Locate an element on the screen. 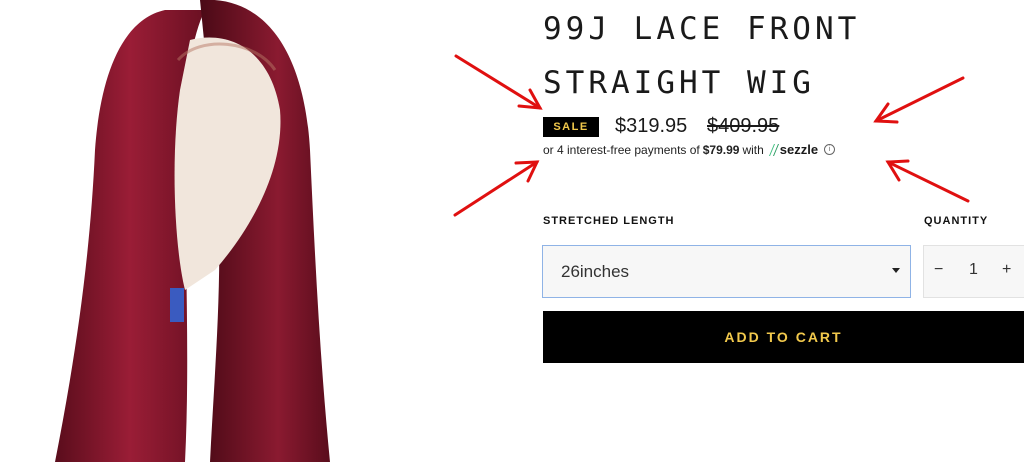  quantity-decrease-button: − is located at coordinates (938, 270).